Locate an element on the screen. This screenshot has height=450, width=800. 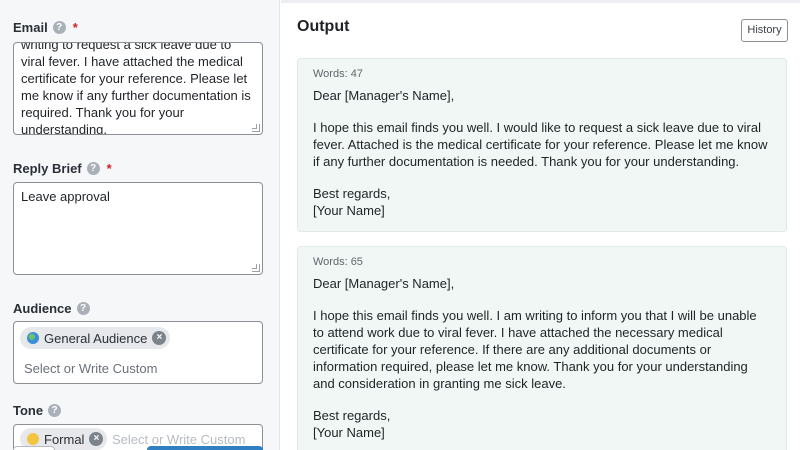
email-label: Email ? * is located at coordinates (45, 27).